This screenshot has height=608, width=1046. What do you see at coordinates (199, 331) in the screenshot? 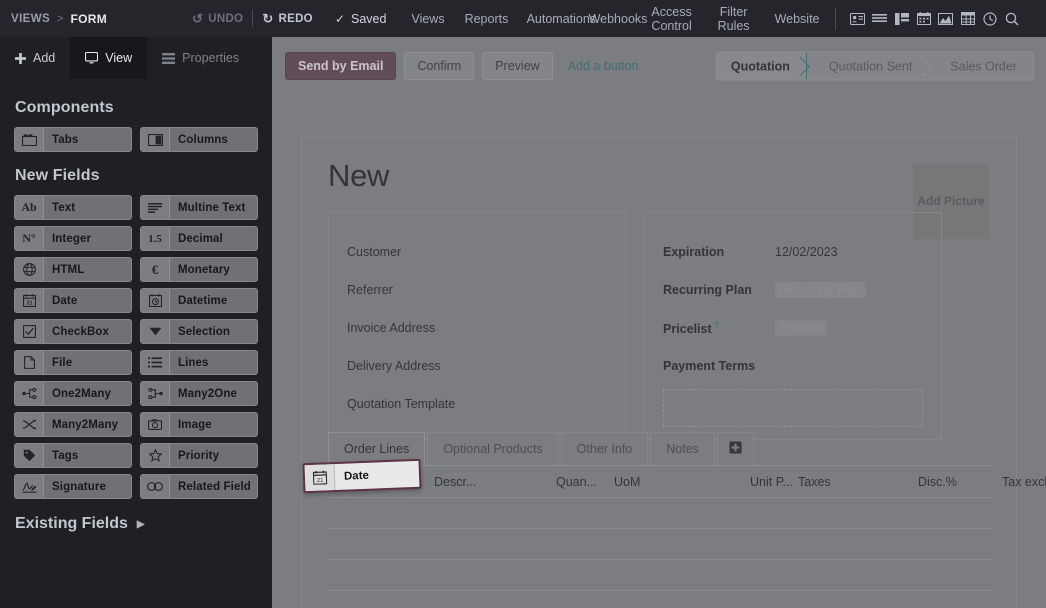
I see `field-selection: Selection` at bounding box center [199, 331].